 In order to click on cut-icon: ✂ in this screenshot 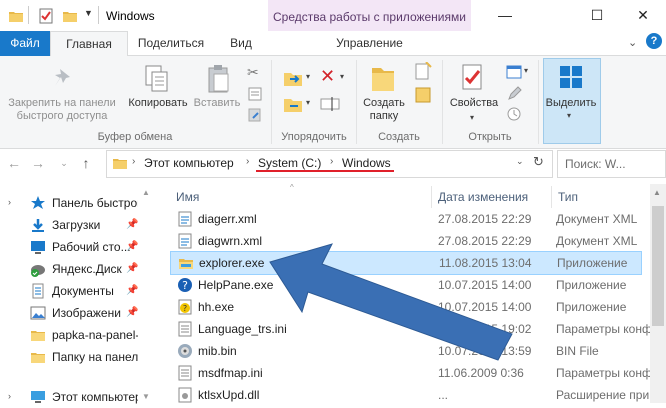, I will do `click(255, 72)`.